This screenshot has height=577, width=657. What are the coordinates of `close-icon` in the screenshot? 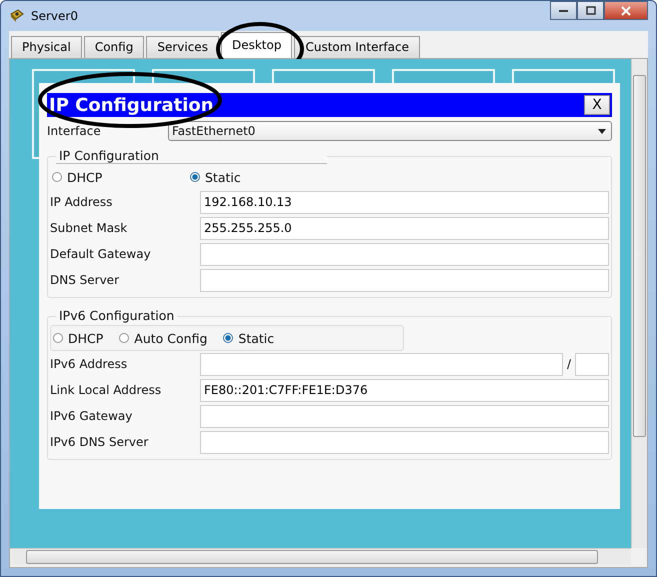 It's located at (626, 11).